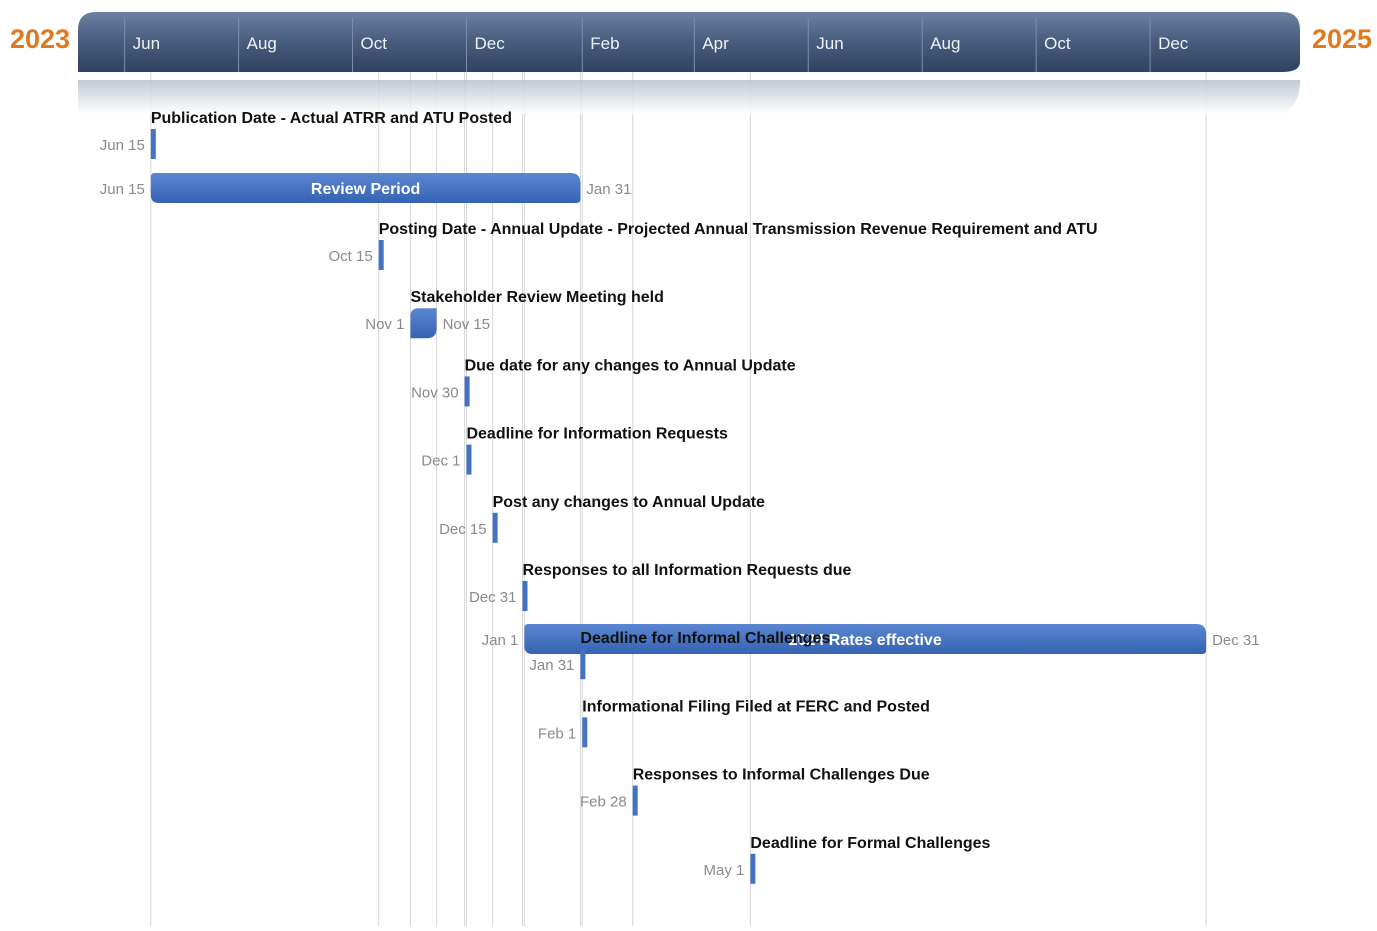 This screenshot has height=931, width=1377. What do you see at coordinates (596, 434) in the screenshot?
I see `milestone-label: Deadline for Information Requests` at bounding box center [596, 434].